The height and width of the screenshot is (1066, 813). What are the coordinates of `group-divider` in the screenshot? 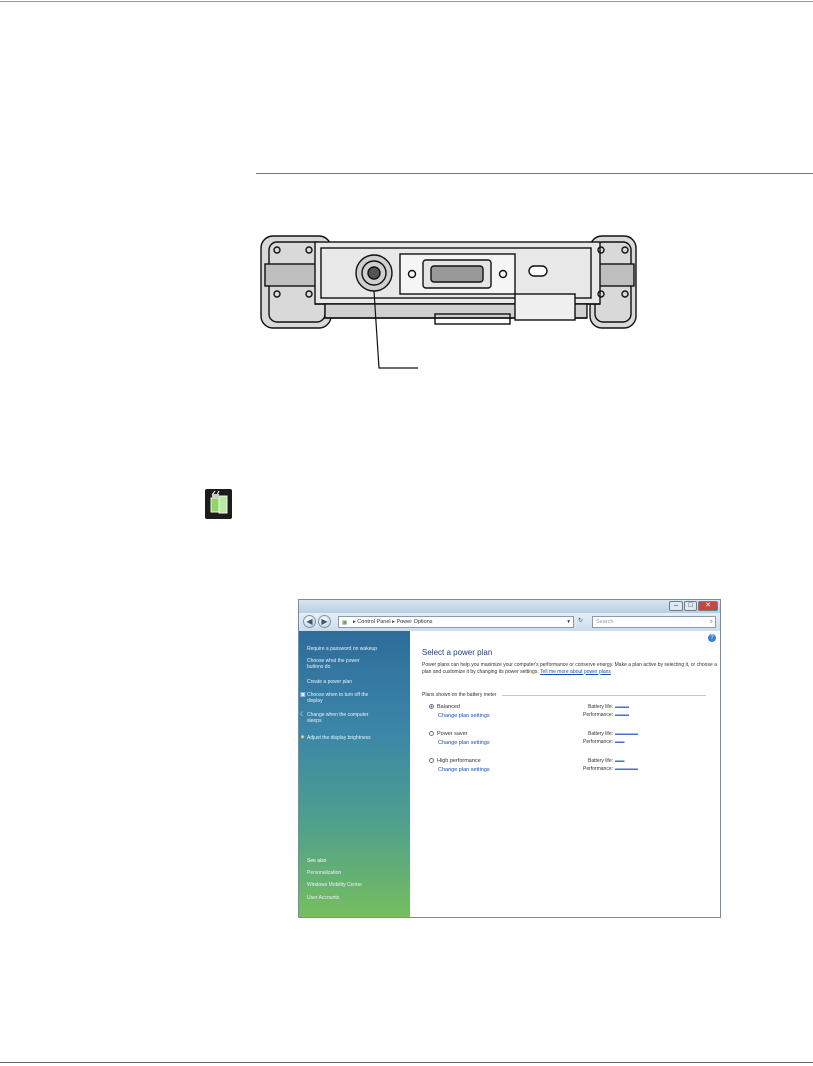 It's located at (604, 695).